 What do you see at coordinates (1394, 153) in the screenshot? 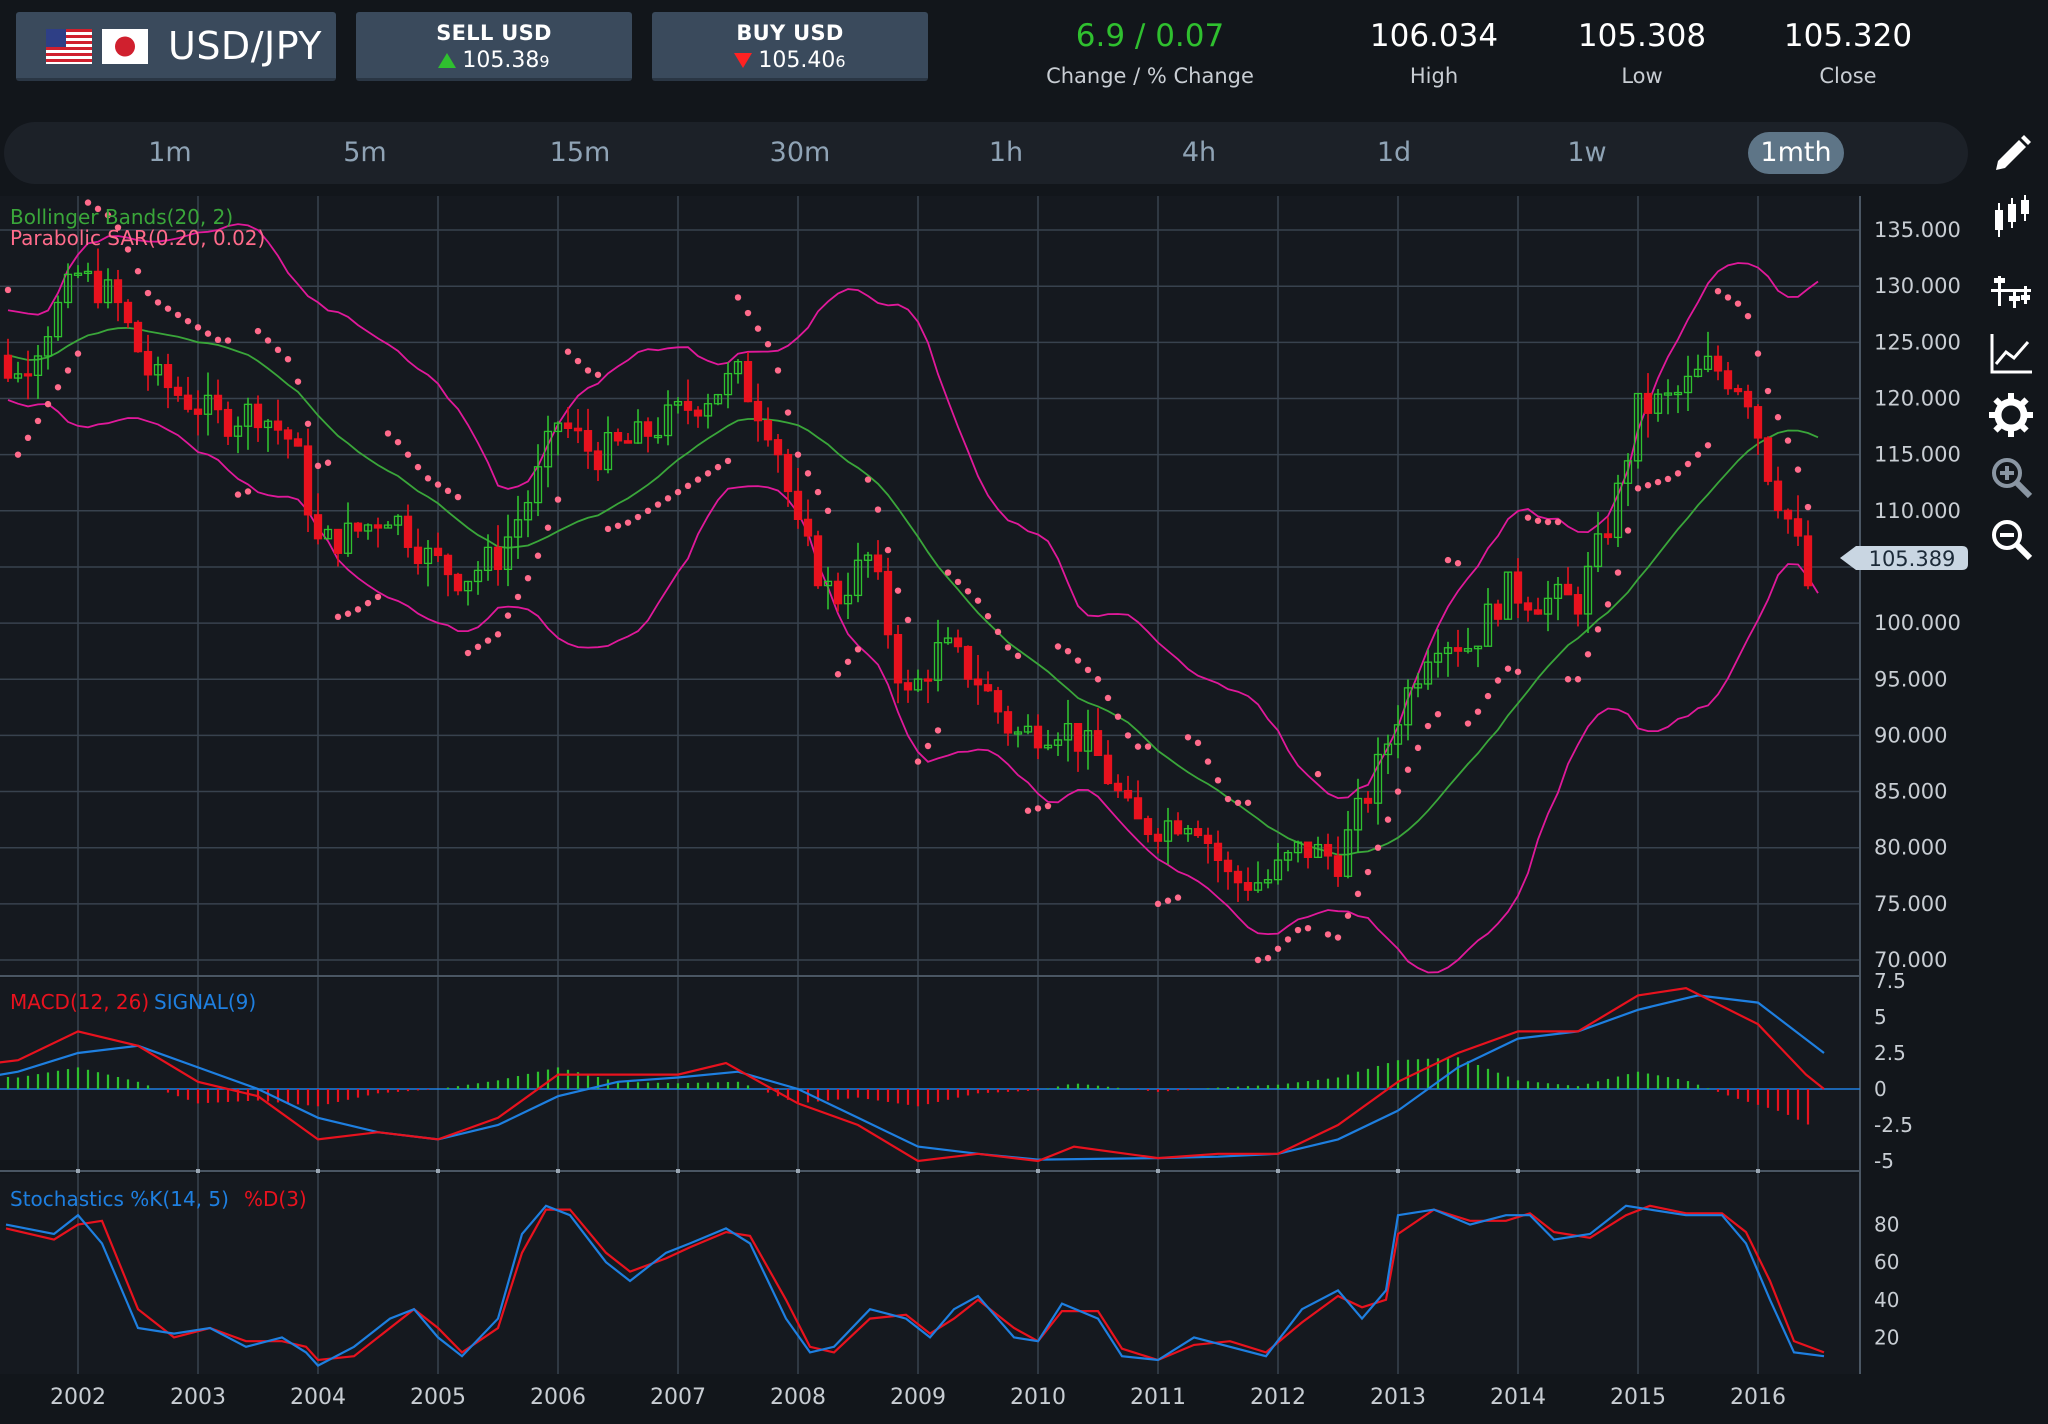
I see `tab-1d: 1d` at bounding box center [1394, 153].